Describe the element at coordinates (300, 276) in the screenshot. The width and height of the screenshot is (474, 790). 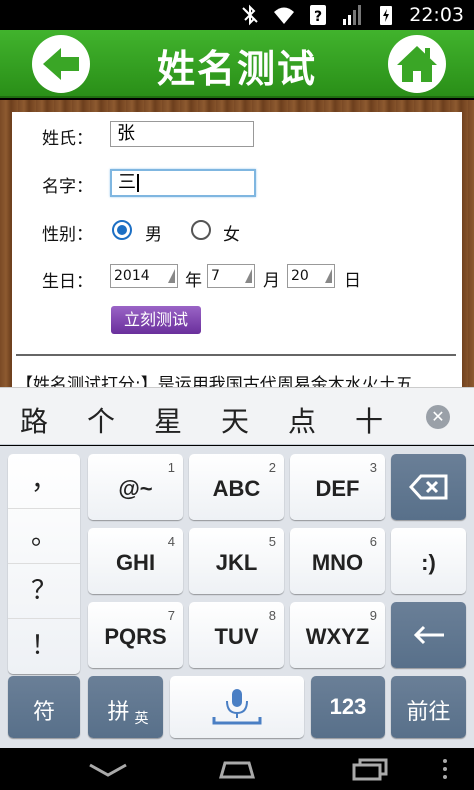
I see `day-value: 20` at that location.